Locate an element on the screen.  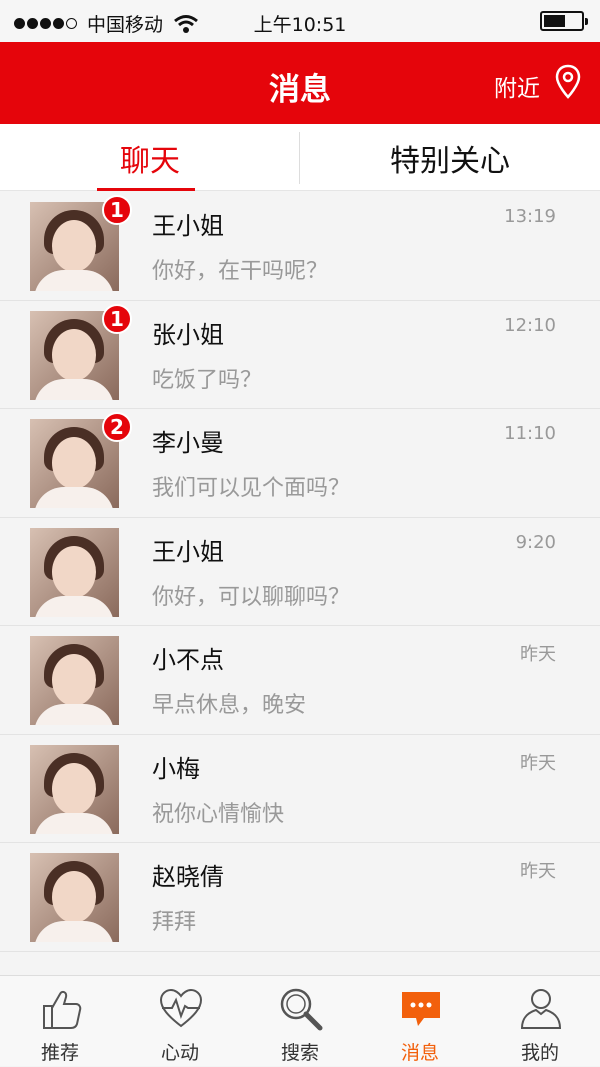
bottom-tab-recommend: 推荐 is located at coordinates (60, 1021).